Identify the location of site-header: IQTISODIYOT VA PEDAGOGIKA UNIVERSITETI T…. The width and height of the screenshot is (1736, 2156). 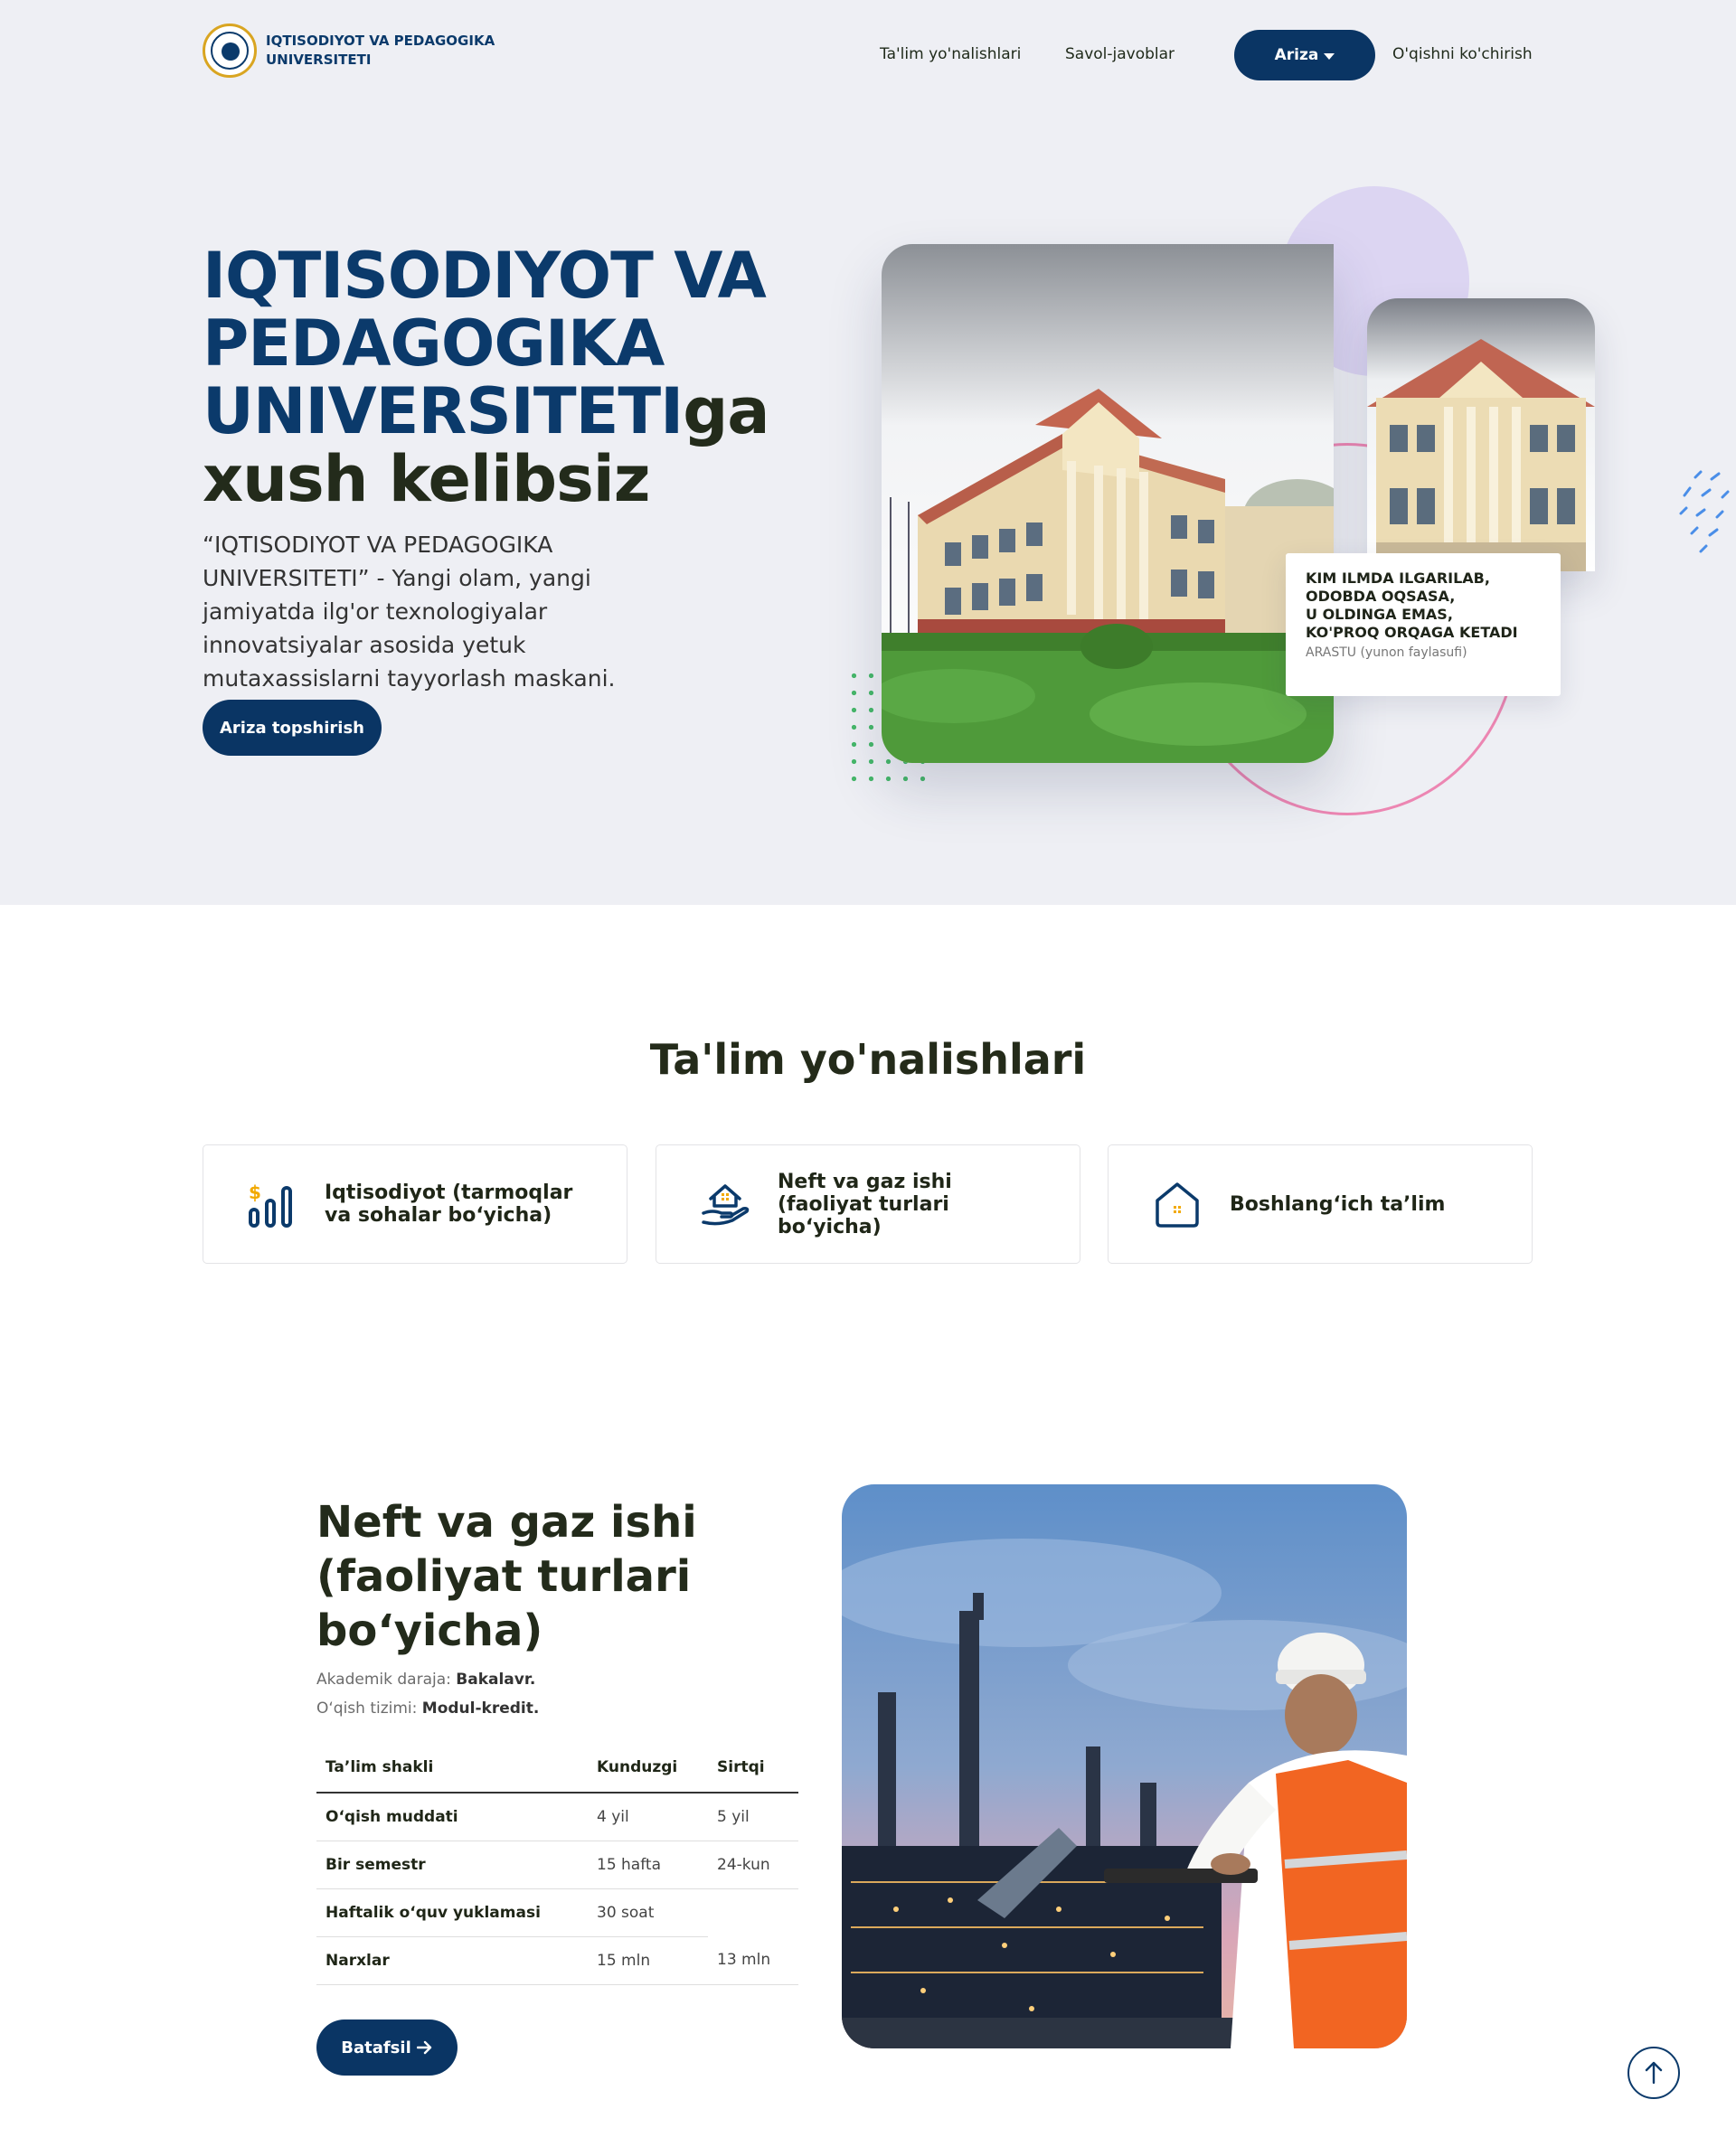
(868, 53).